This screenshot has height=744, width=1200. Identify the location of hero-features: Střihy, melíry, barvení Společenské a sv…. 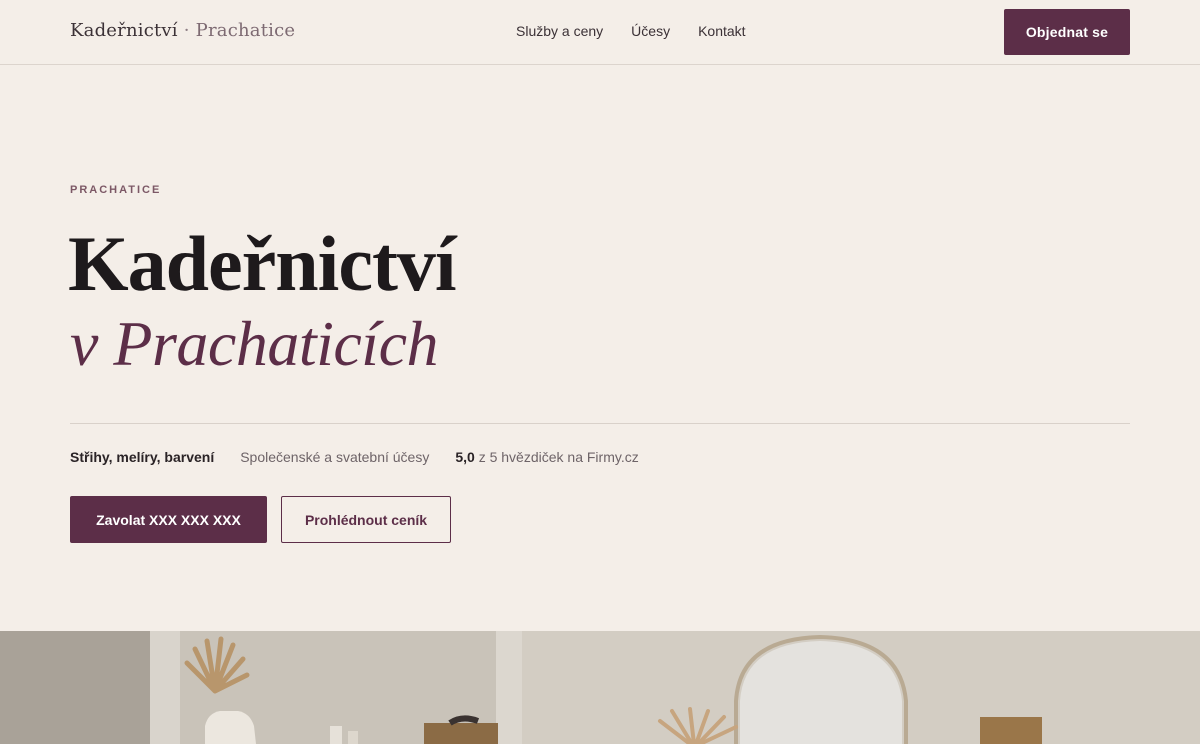
(354, 457).